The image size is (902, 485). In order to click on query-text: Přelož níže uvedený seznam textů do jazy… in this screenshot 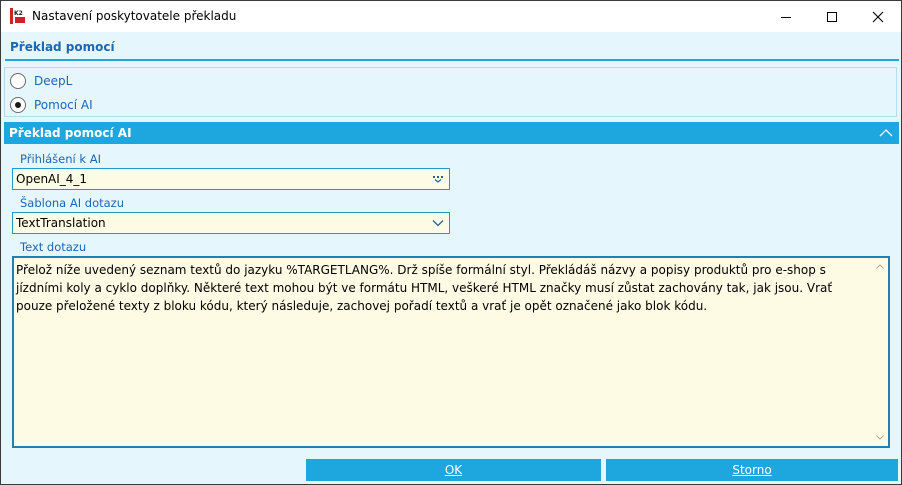, I will do `click(424, 288)`.